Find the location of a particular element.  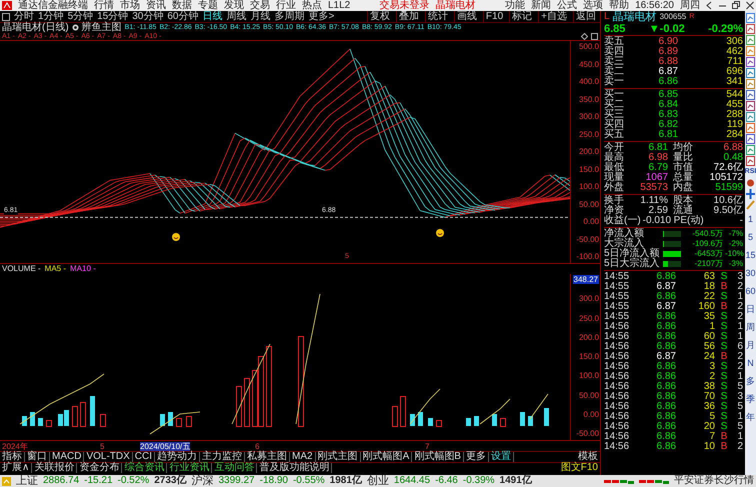

menu-item: 帮助 is located at coordinates (619, 5).